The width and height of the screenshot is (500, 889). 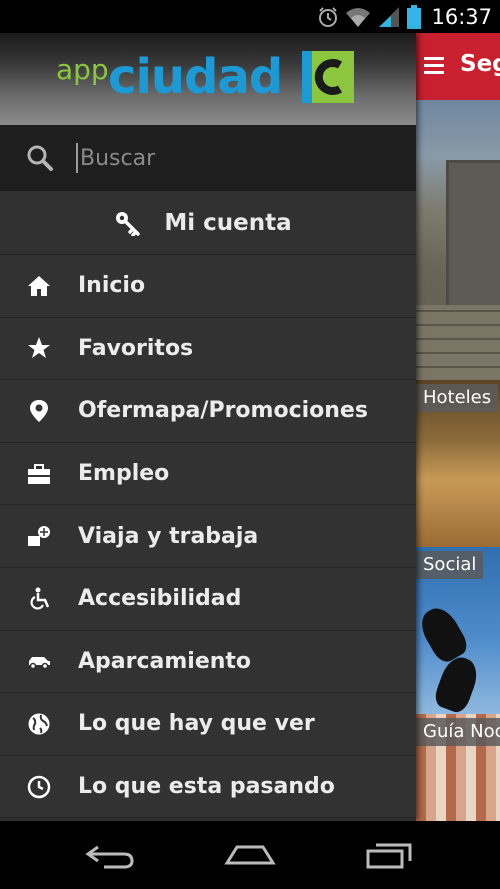 I want to click on menu-item-inicio: Inicio, so click(x=208, y=286).